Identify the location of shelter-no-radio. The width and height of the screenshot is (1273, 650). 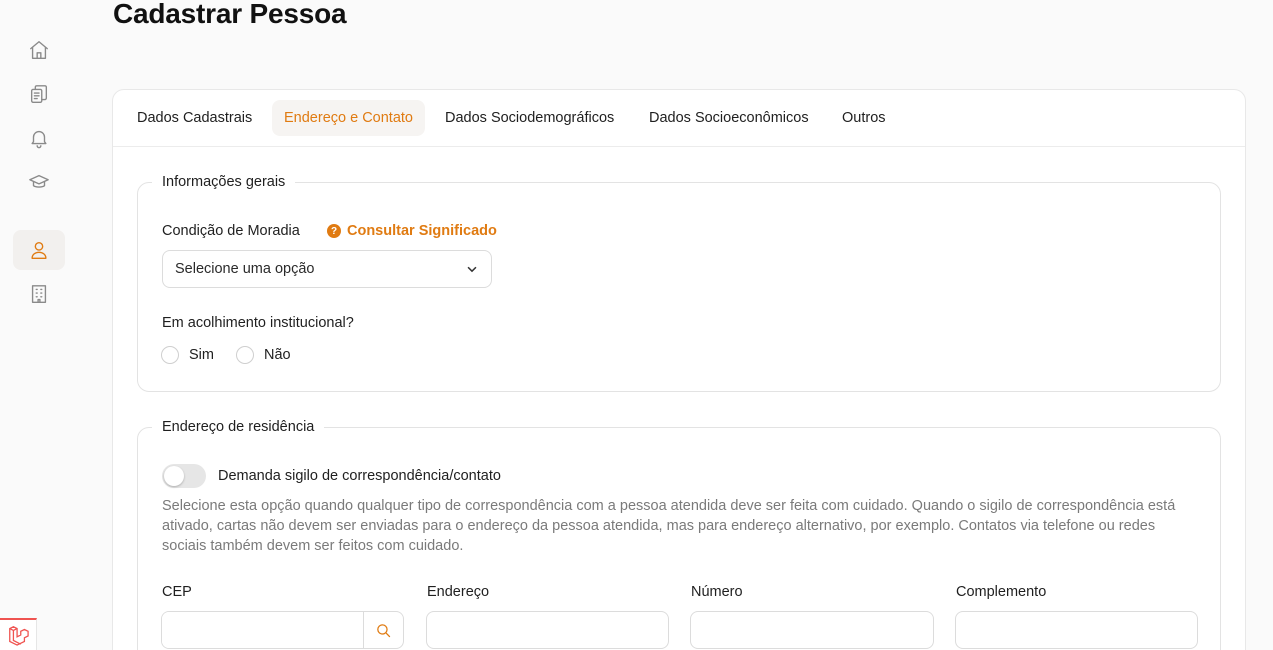
(244, 355).